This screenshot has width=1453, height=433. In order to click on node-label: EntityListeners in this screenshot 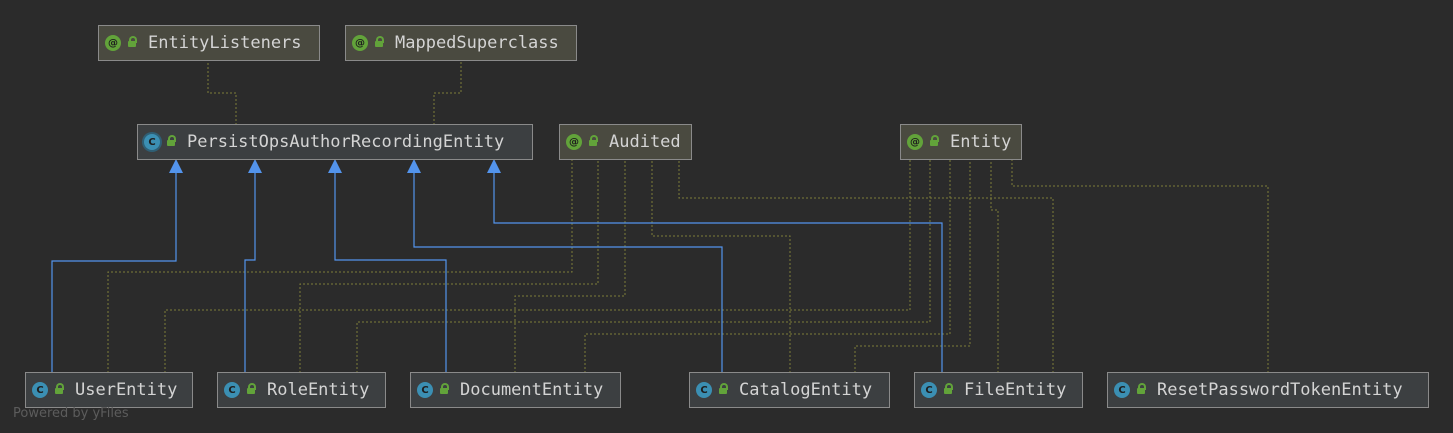, I will do `click(225, 43)`.